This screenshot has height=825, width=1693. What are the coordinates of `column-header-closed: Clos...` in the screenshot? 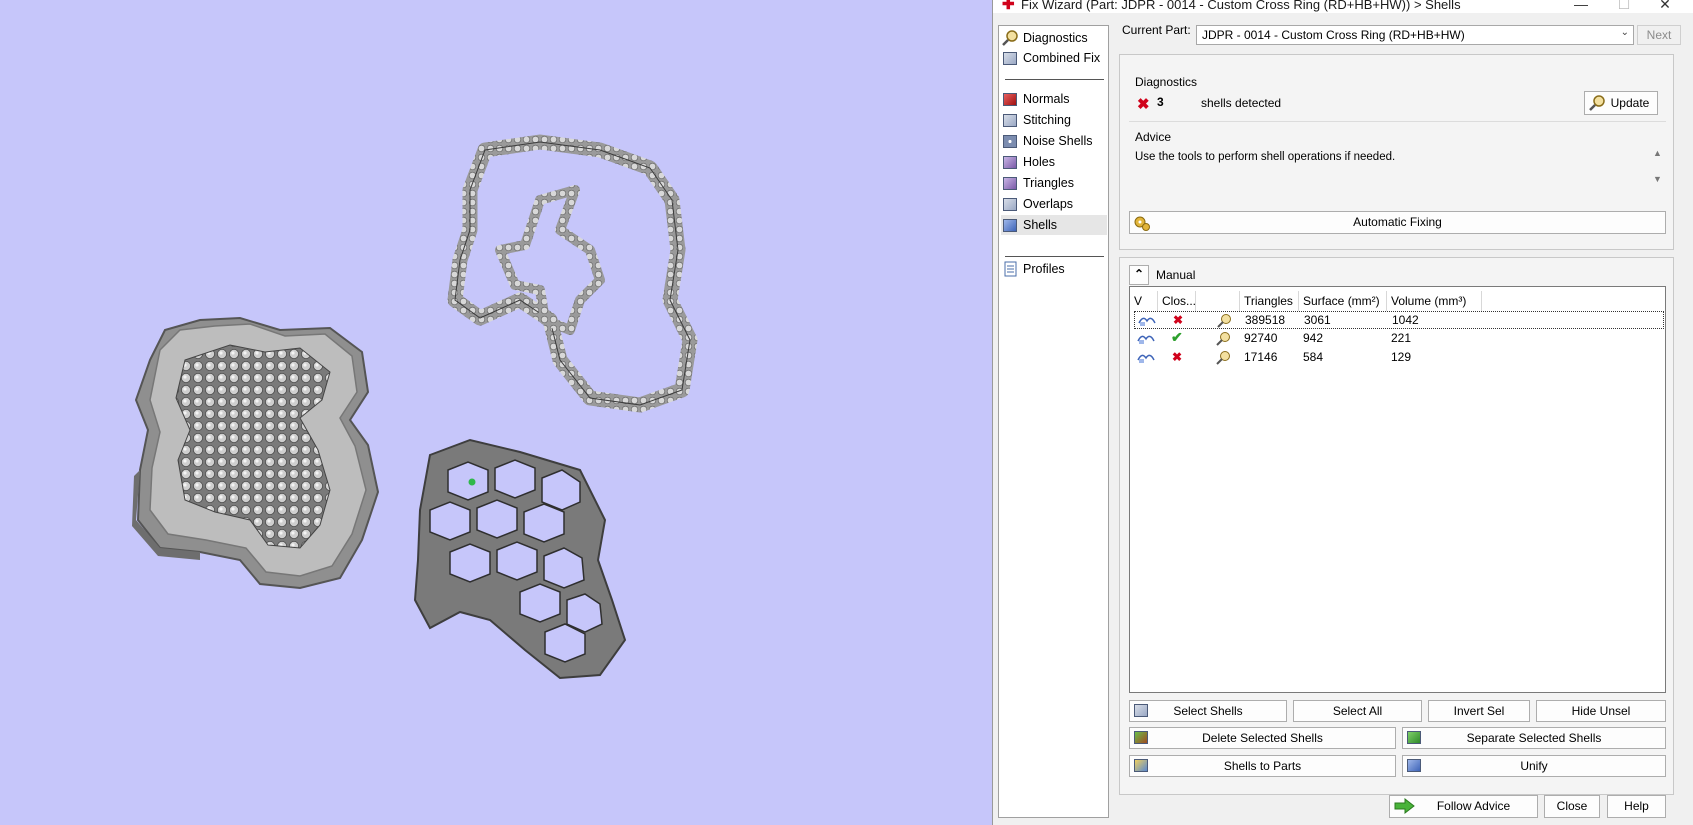 It's located at (1177, 301).